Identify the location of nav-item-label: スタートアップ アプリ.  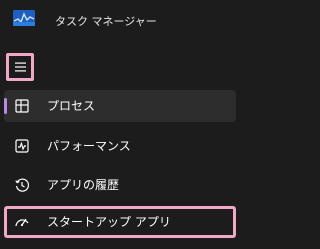
(109, 222).